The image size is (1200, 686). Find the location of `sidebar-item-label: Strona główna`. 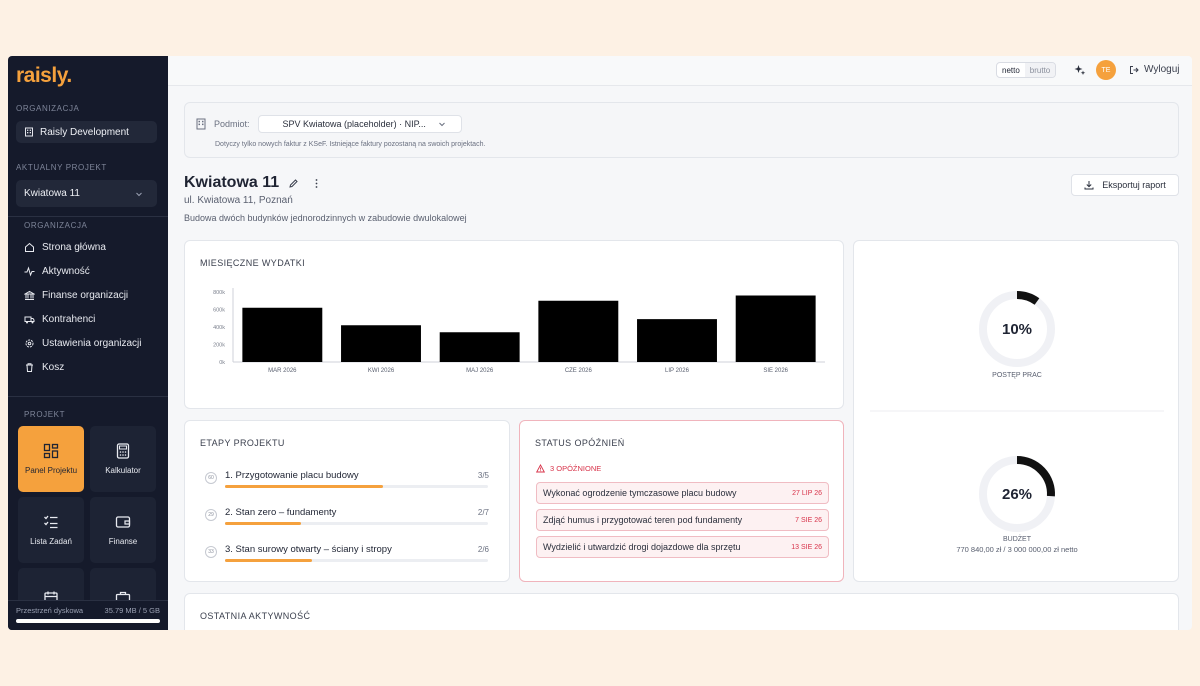

sidebar-item-label: Strona główna is located at coordinates (74, 247).